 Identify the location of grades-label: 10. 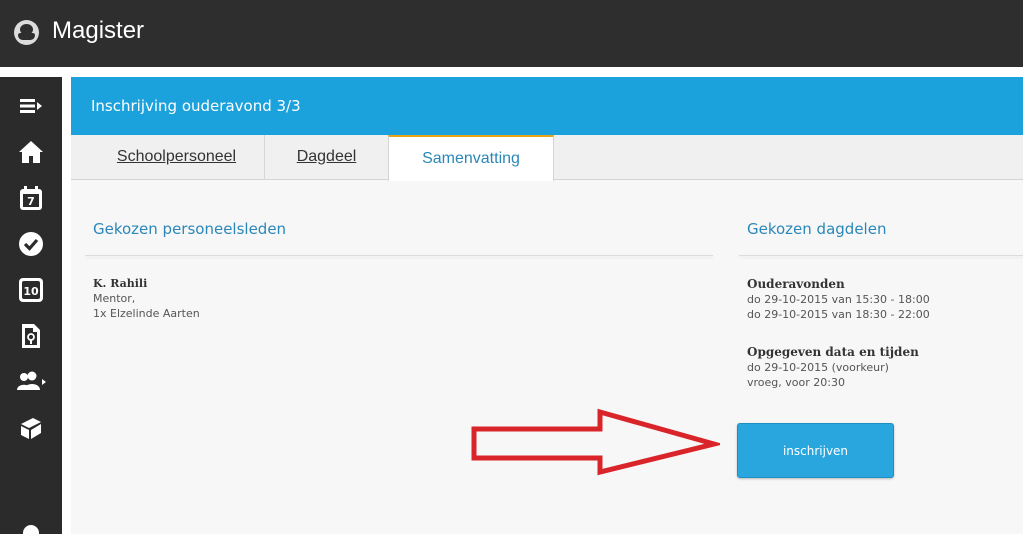
(31, 291).